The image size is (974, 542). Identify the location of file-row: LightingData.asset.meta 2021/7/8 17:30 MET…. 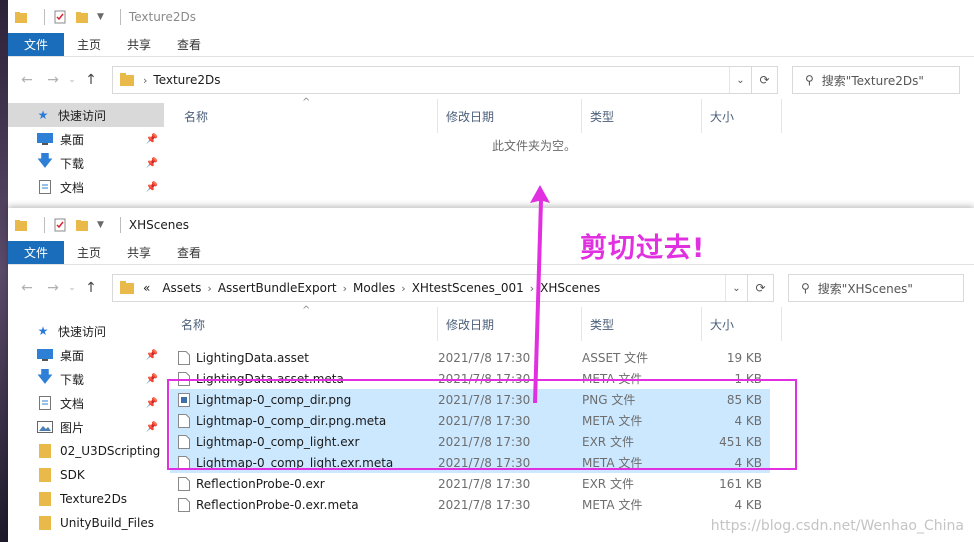
(470, 378).